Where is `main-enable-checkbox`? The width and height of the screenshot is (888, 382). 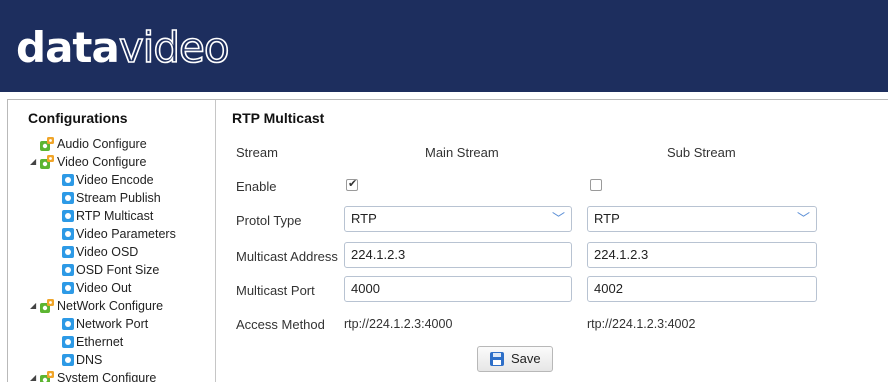
main-enable-checkbox is located at coordinates (352, 184).